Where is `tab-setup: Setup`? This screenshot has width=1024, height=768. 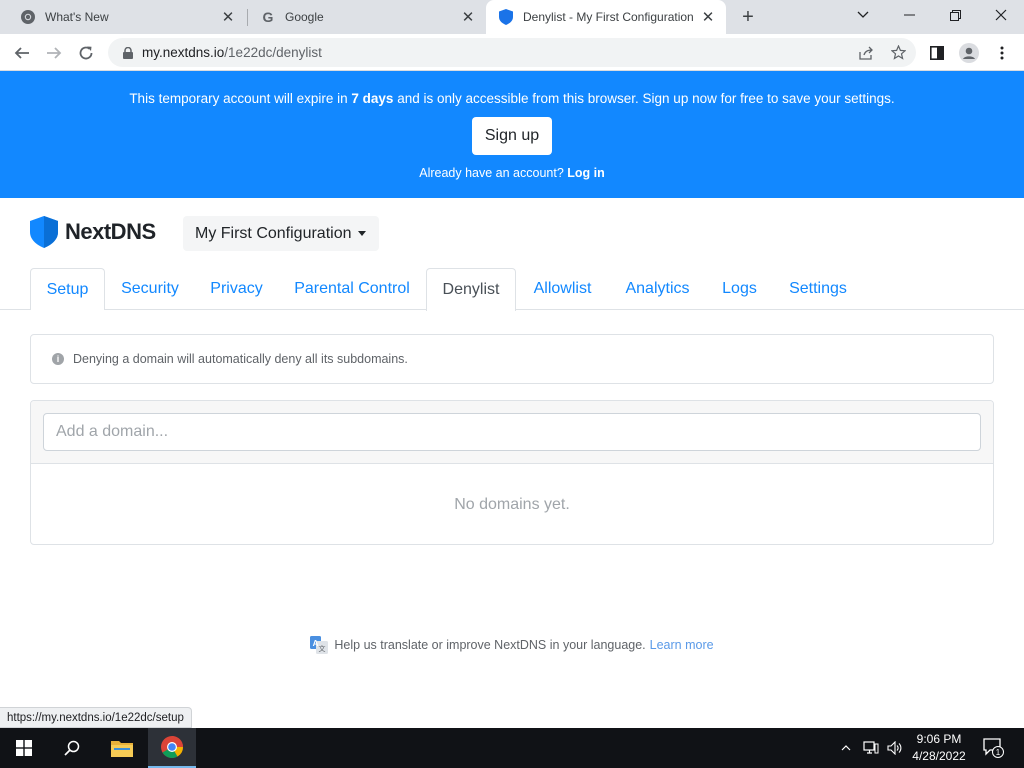 tab-setup: Setup is located at coordinates (67, 289).